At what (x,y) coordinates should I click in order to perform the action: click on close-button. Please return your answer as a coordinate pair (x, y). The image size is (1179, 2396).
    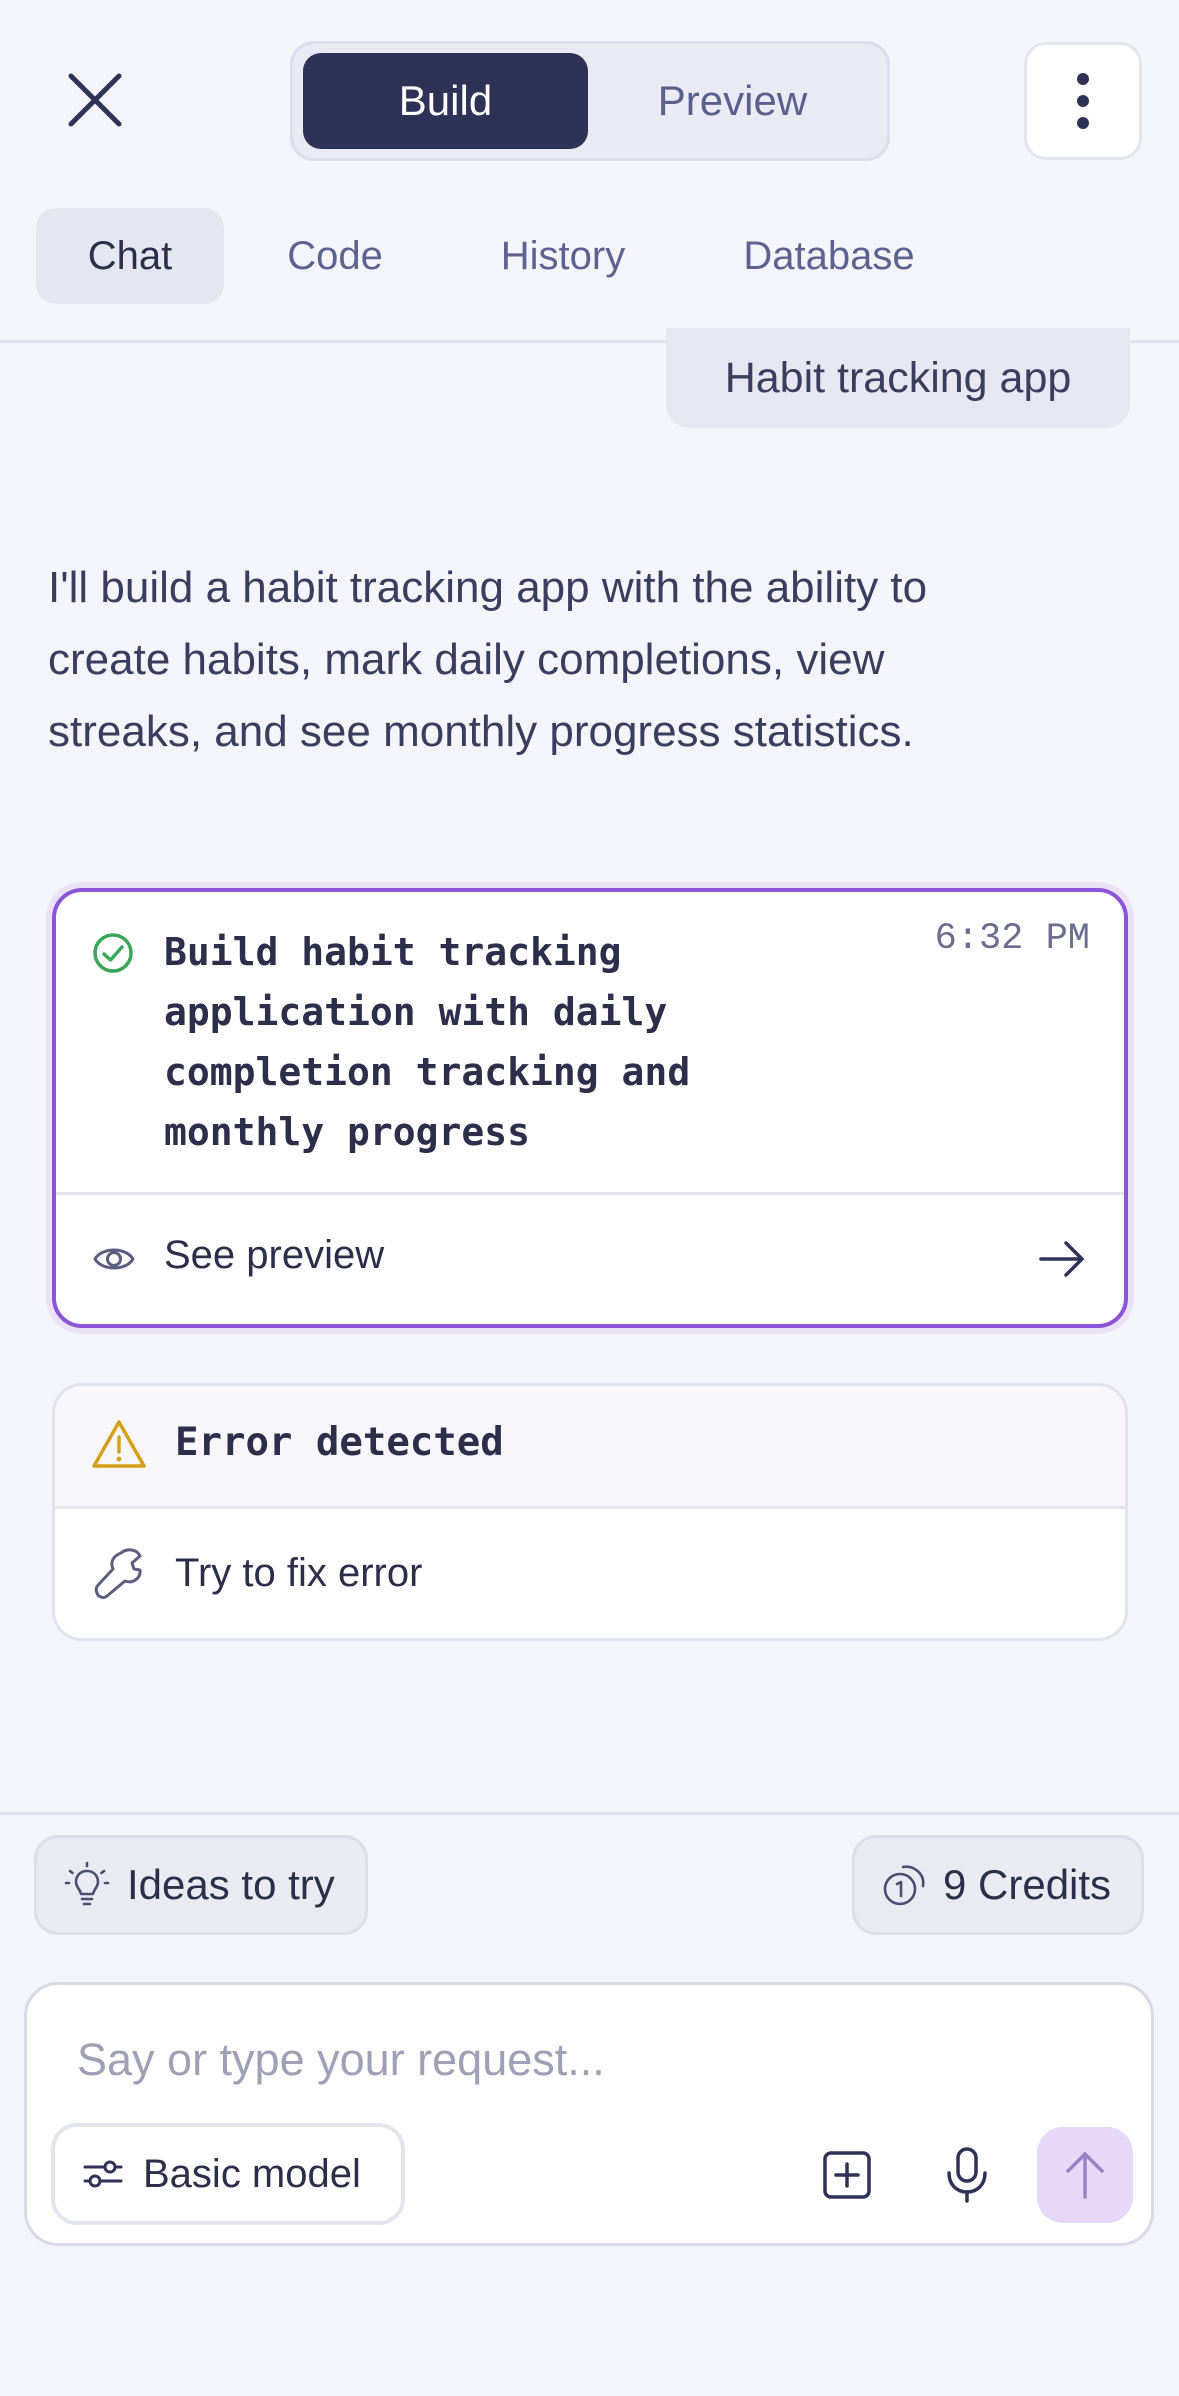
    Looking at the image, I should click on (95, 100).